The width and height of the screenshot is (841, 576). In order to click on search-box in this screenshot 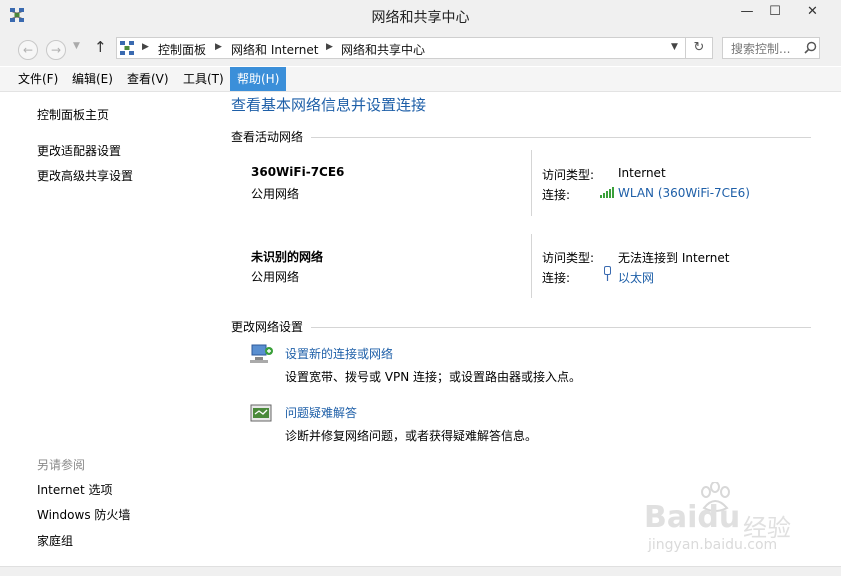, I will do `click(771, 48)`.